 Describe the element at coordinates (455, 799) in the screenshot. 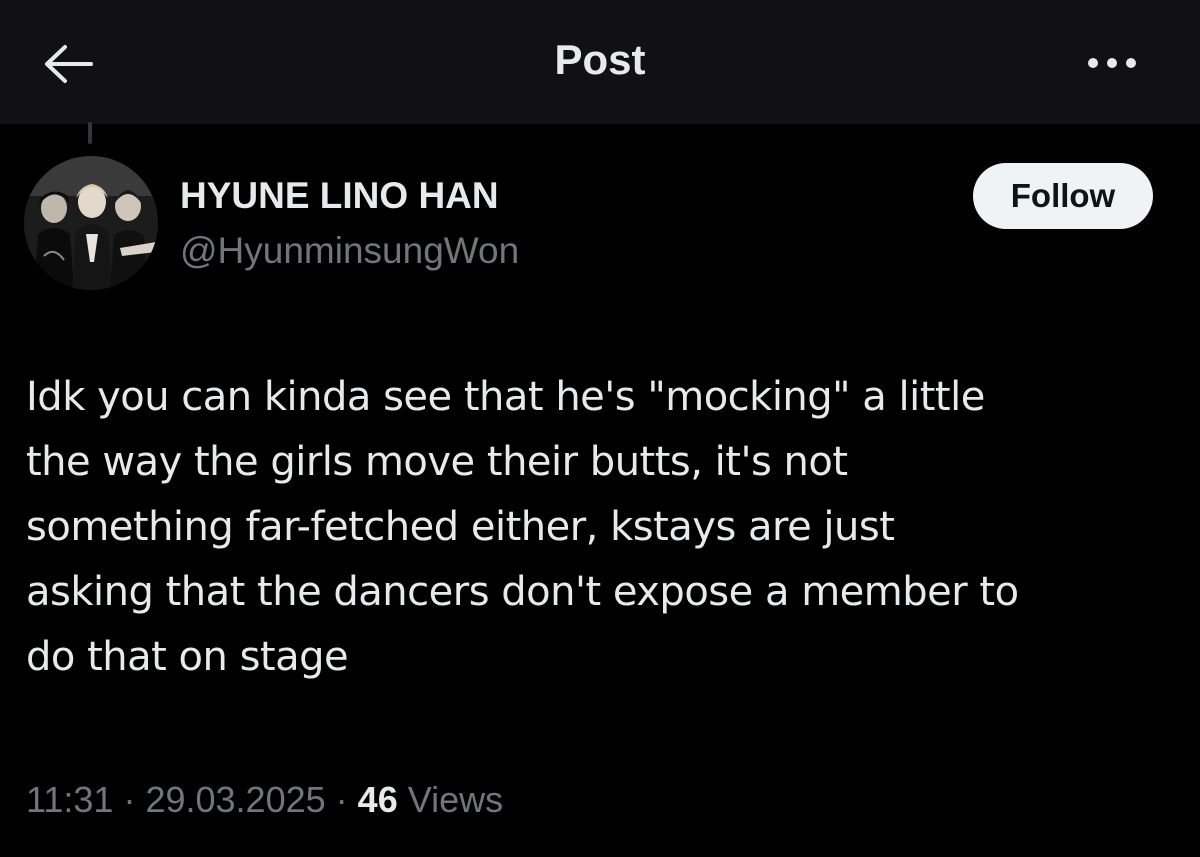

I see `views-label: Views` at that location.